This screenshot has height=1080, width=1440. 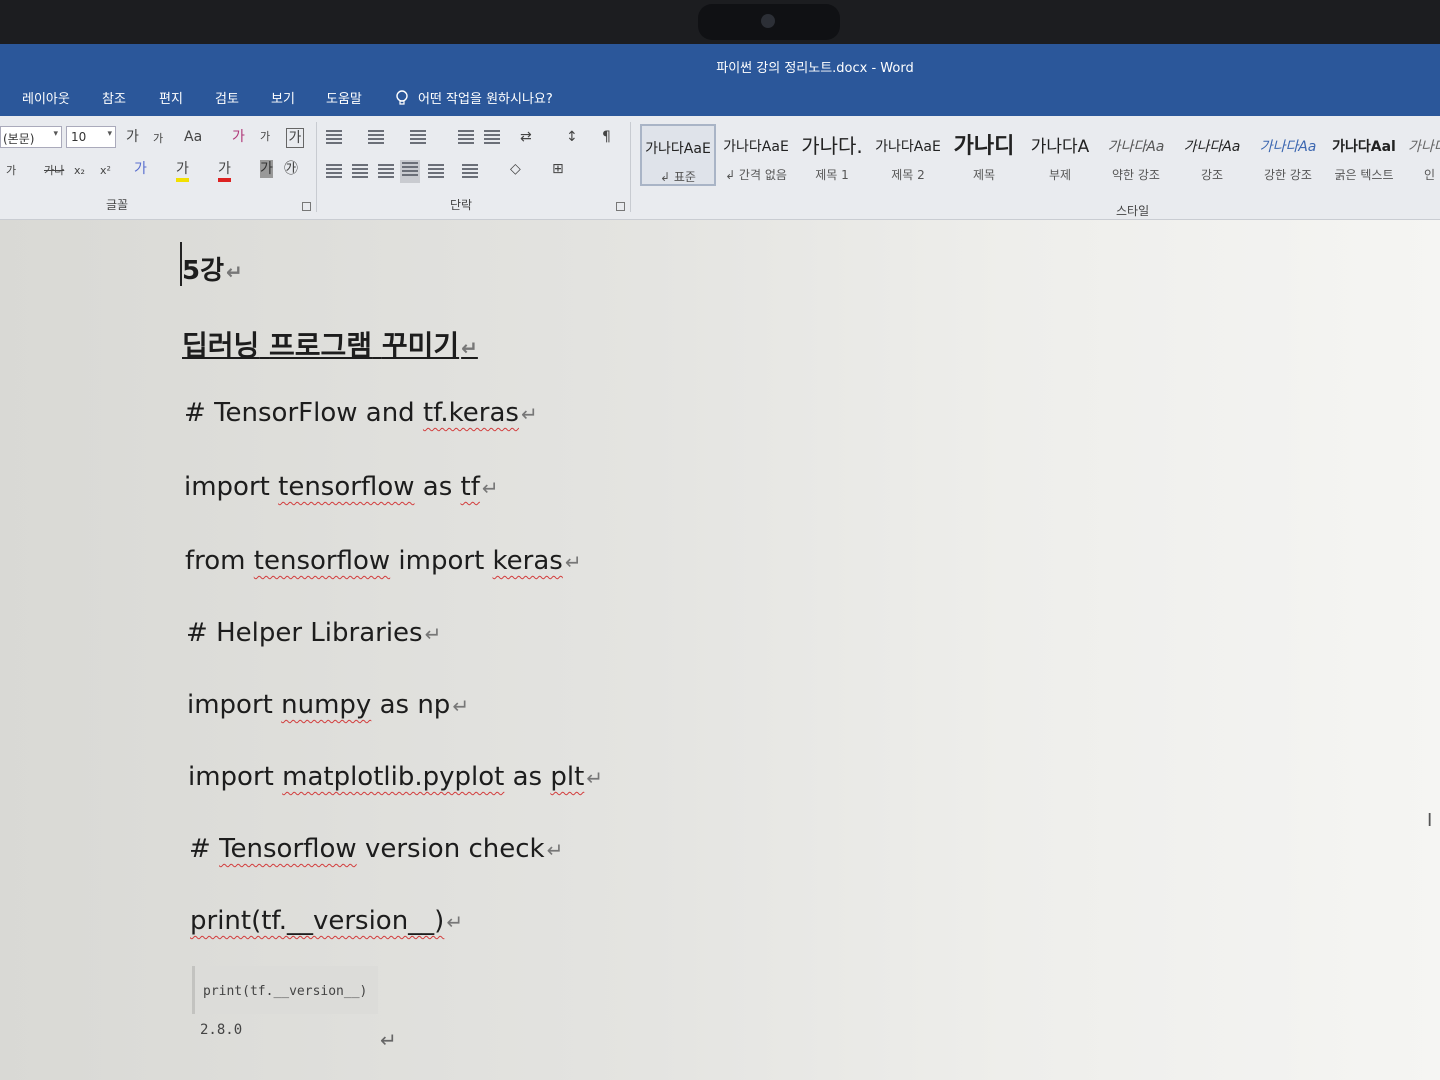 What do you see at coordinates (341, 487) in the screenshot?
I see `doc-line: import tensorflow as tf ↵` at bounding box center [341, 487].